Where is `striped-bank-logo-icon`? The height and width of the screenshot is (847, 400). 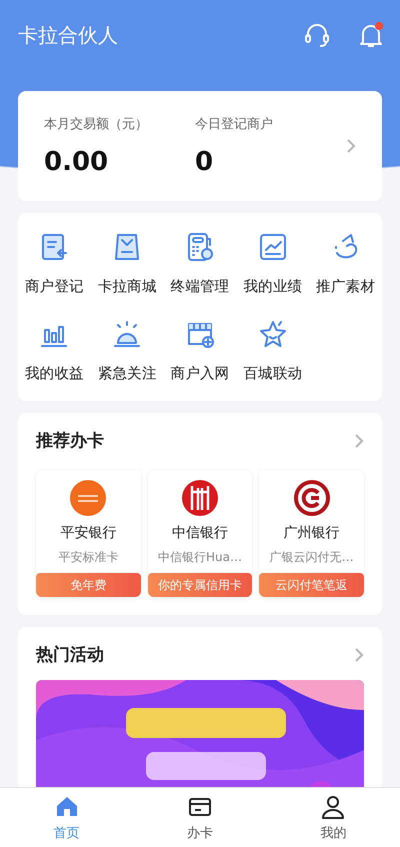 striped-bank-logo-icon is located at coordinates (200, 498).